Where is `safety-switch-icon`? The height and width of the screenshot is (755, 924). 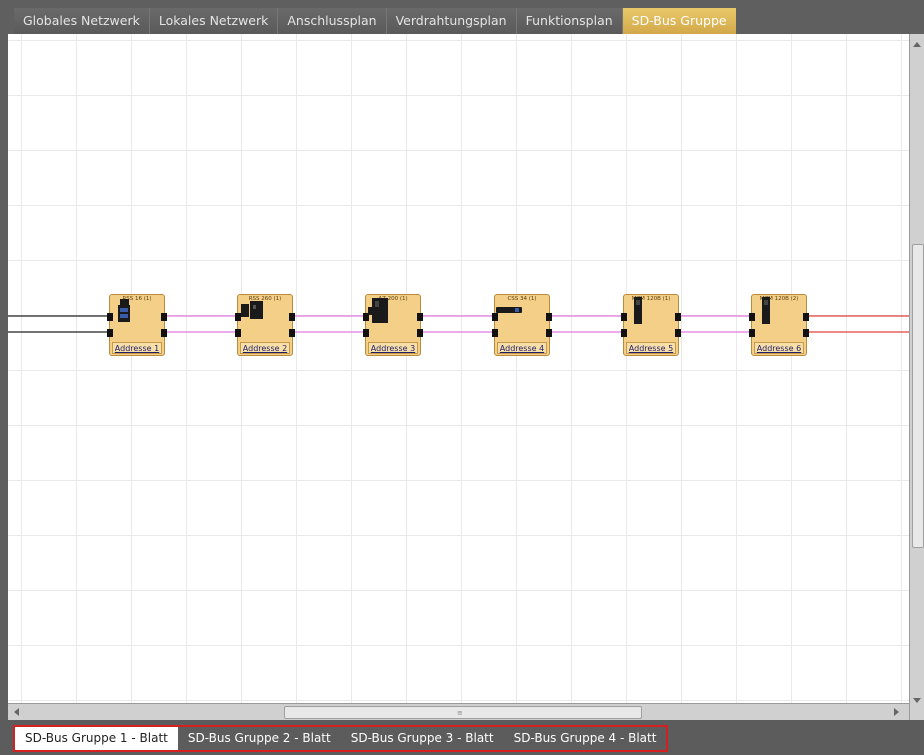
safety-switch-icon is located at coordinates (252, 310).